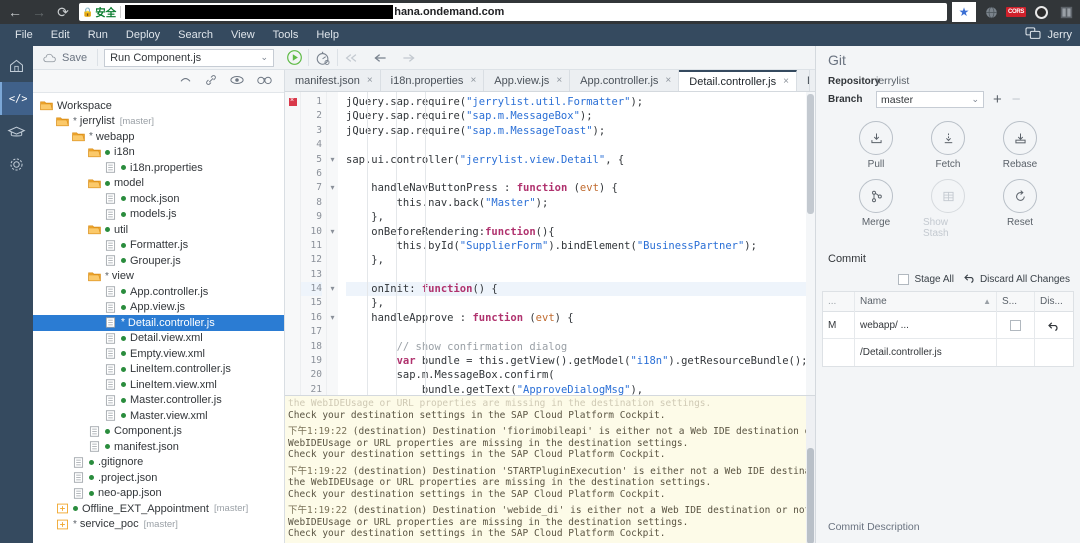 This screenshot has height=543, width=1080. What do you see at coordinates (24, 35) in the screenshot?
I see `menu-item-file: File` at bounding box center [24, 35].